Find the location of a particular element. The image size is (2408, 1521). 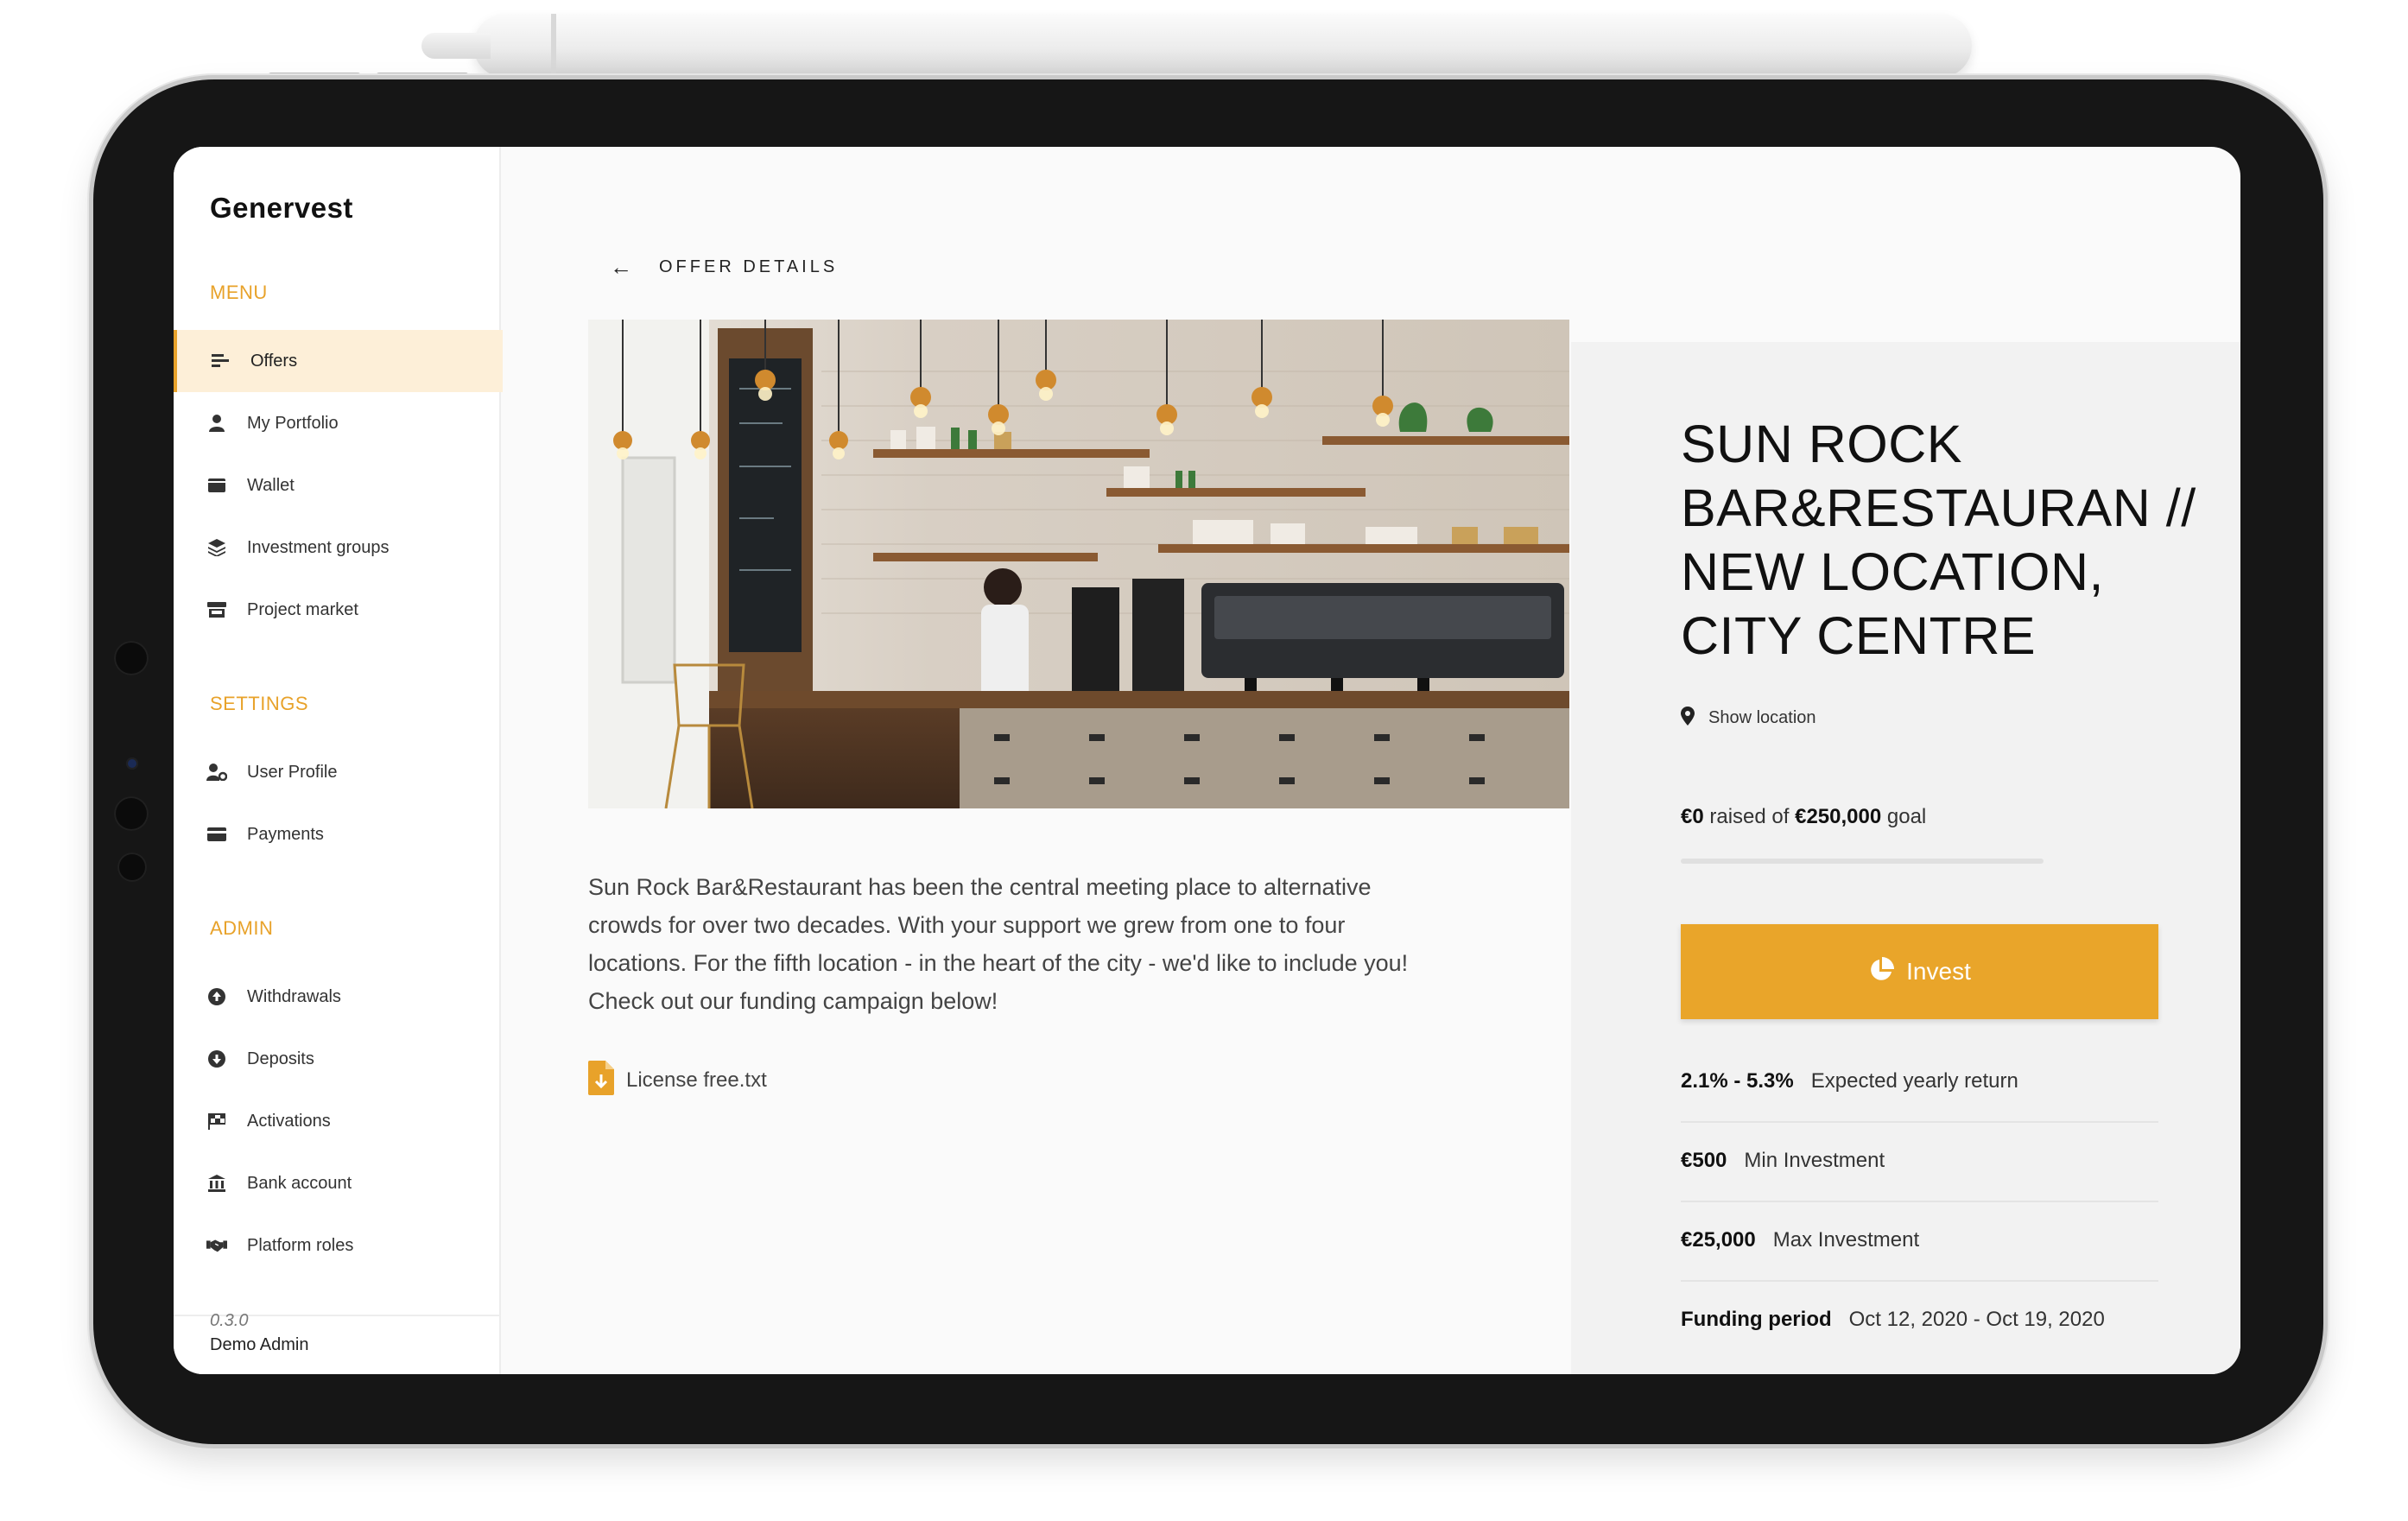

sidebar-item-platform-roles: Platform roles is located at coordinates (336, 1245).